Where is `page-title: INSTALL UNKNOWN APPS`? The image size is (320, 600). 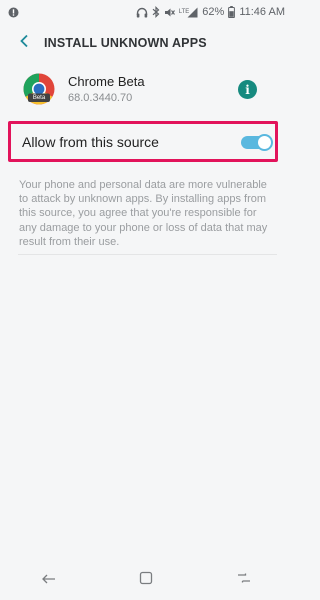 page-title: INSTALL UNKNOWN APPS is located at coordinates (125, 43).